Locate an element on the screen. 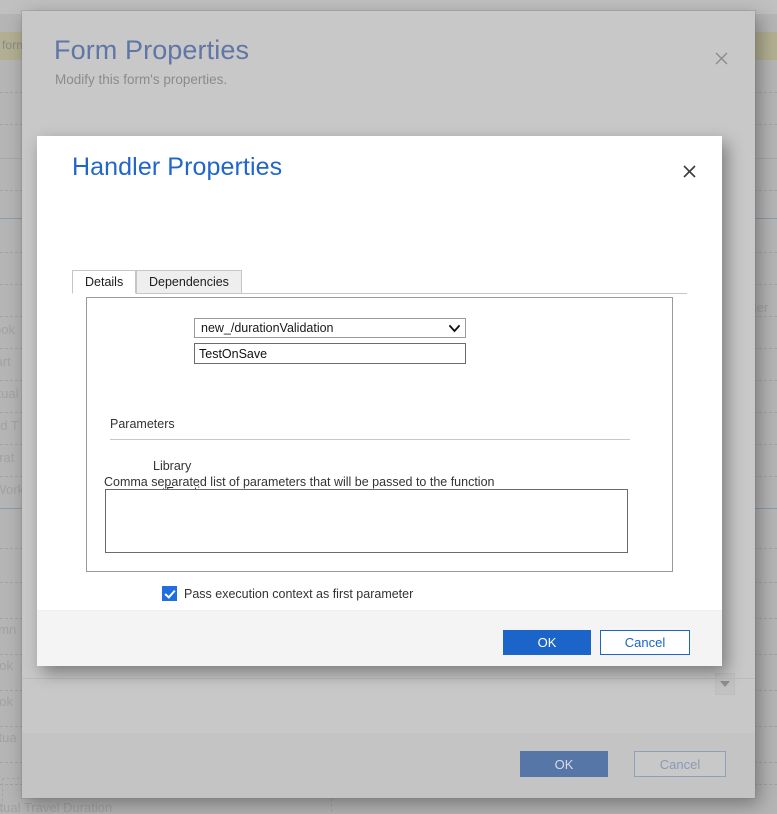 The width and height of the screenshot is (777, 814). page-subtitle: Modify this form's properties. is located at coordinates (141, 79).